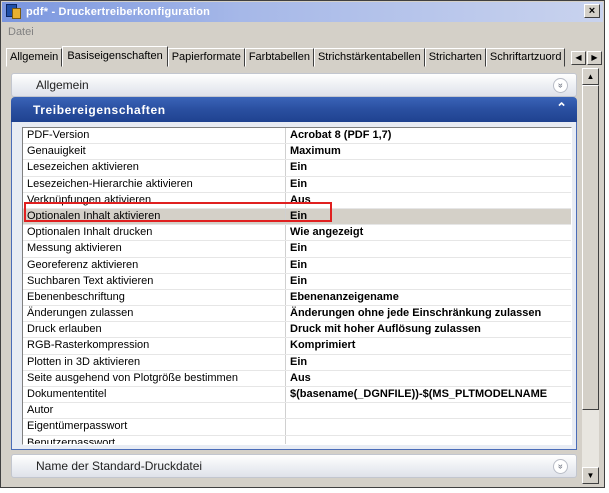 The image size is (609, 493). Describe the element at coordinates (592, 11) in the screenshot. I see `close-button: ×` at that location.